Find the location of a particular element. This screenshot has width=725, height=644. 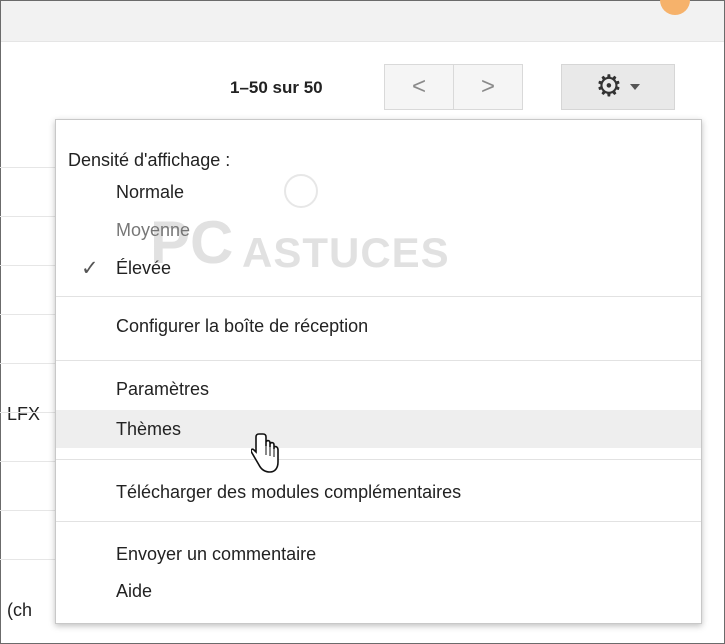

previous-page-button: < is located at coordinates (419, 87).